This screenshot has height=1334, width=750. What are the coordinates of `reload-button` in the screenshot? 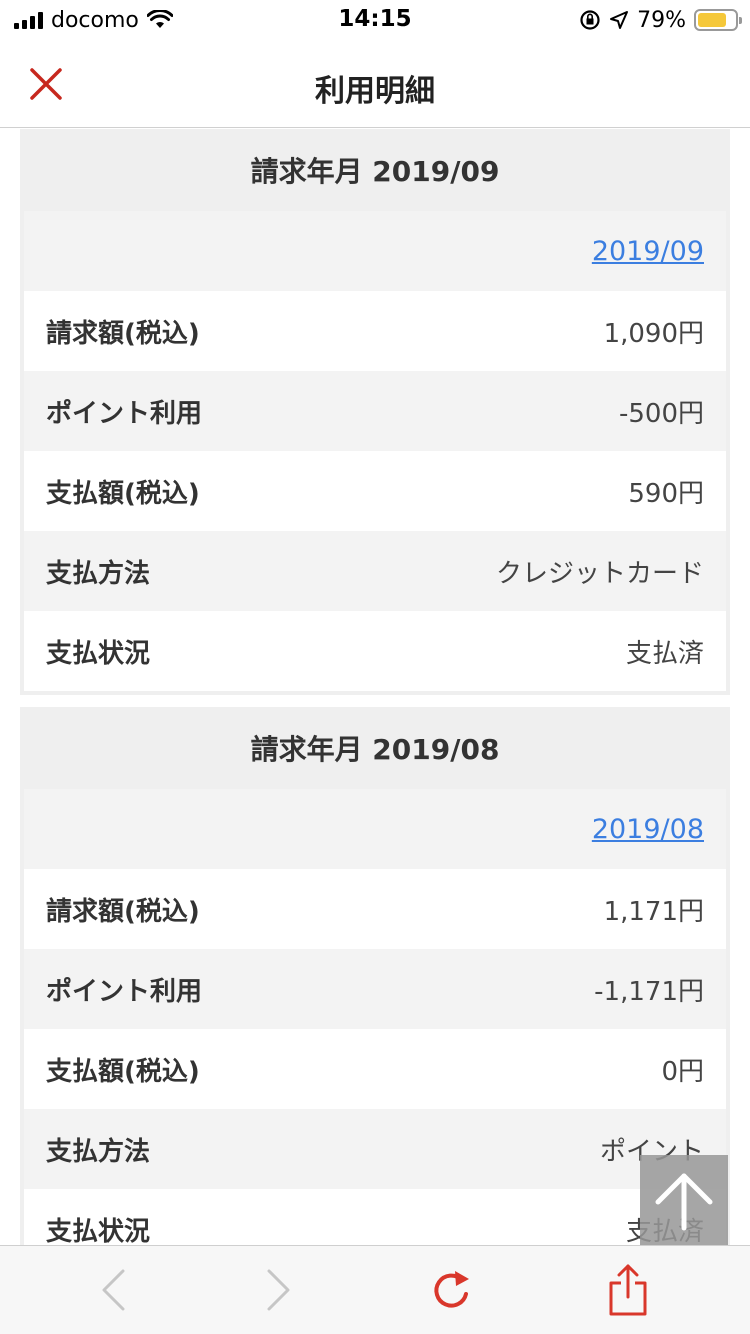 It's located at (451, 1290).